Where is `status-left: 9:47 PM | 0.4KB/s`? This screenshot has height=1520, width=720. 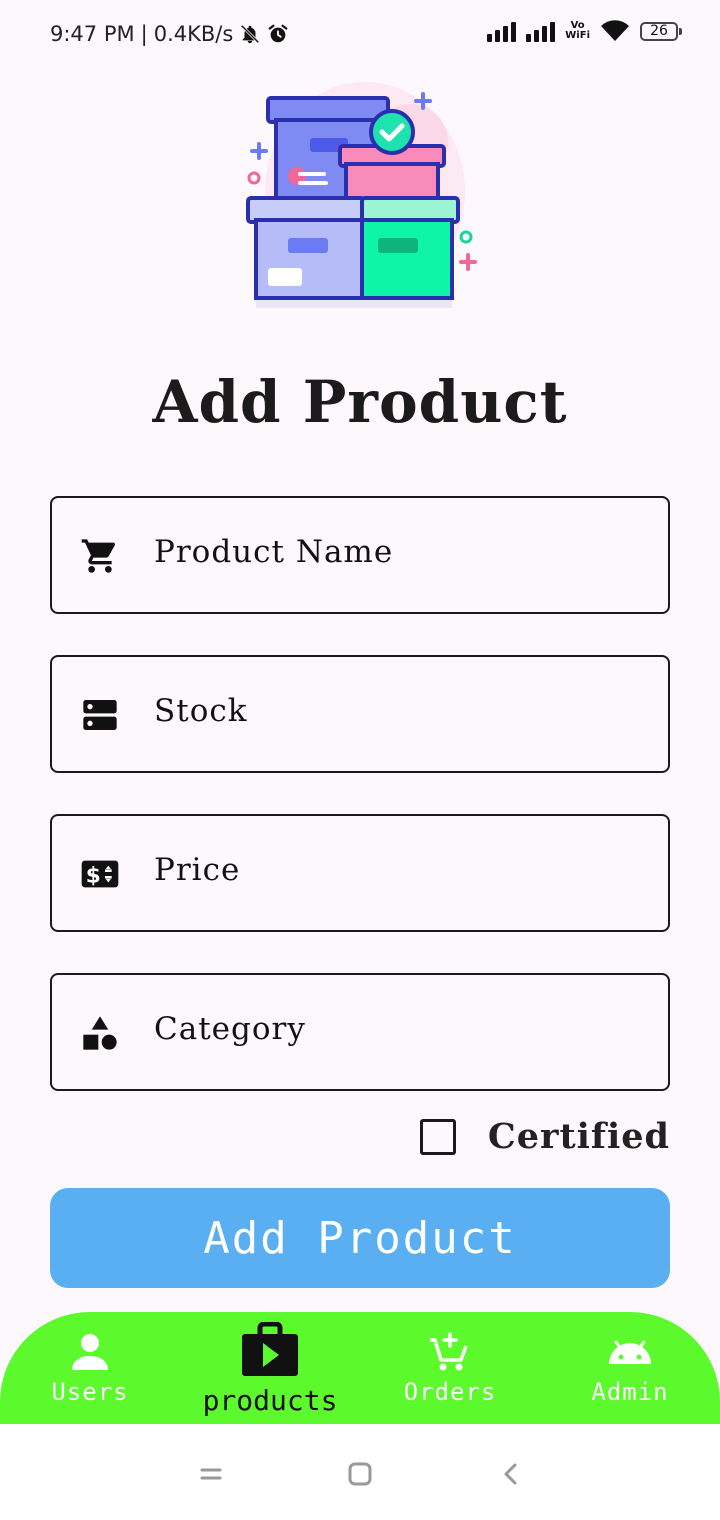 status-left: 9:47 PM | 0.4KB/s is located at coordinates (169, 34).